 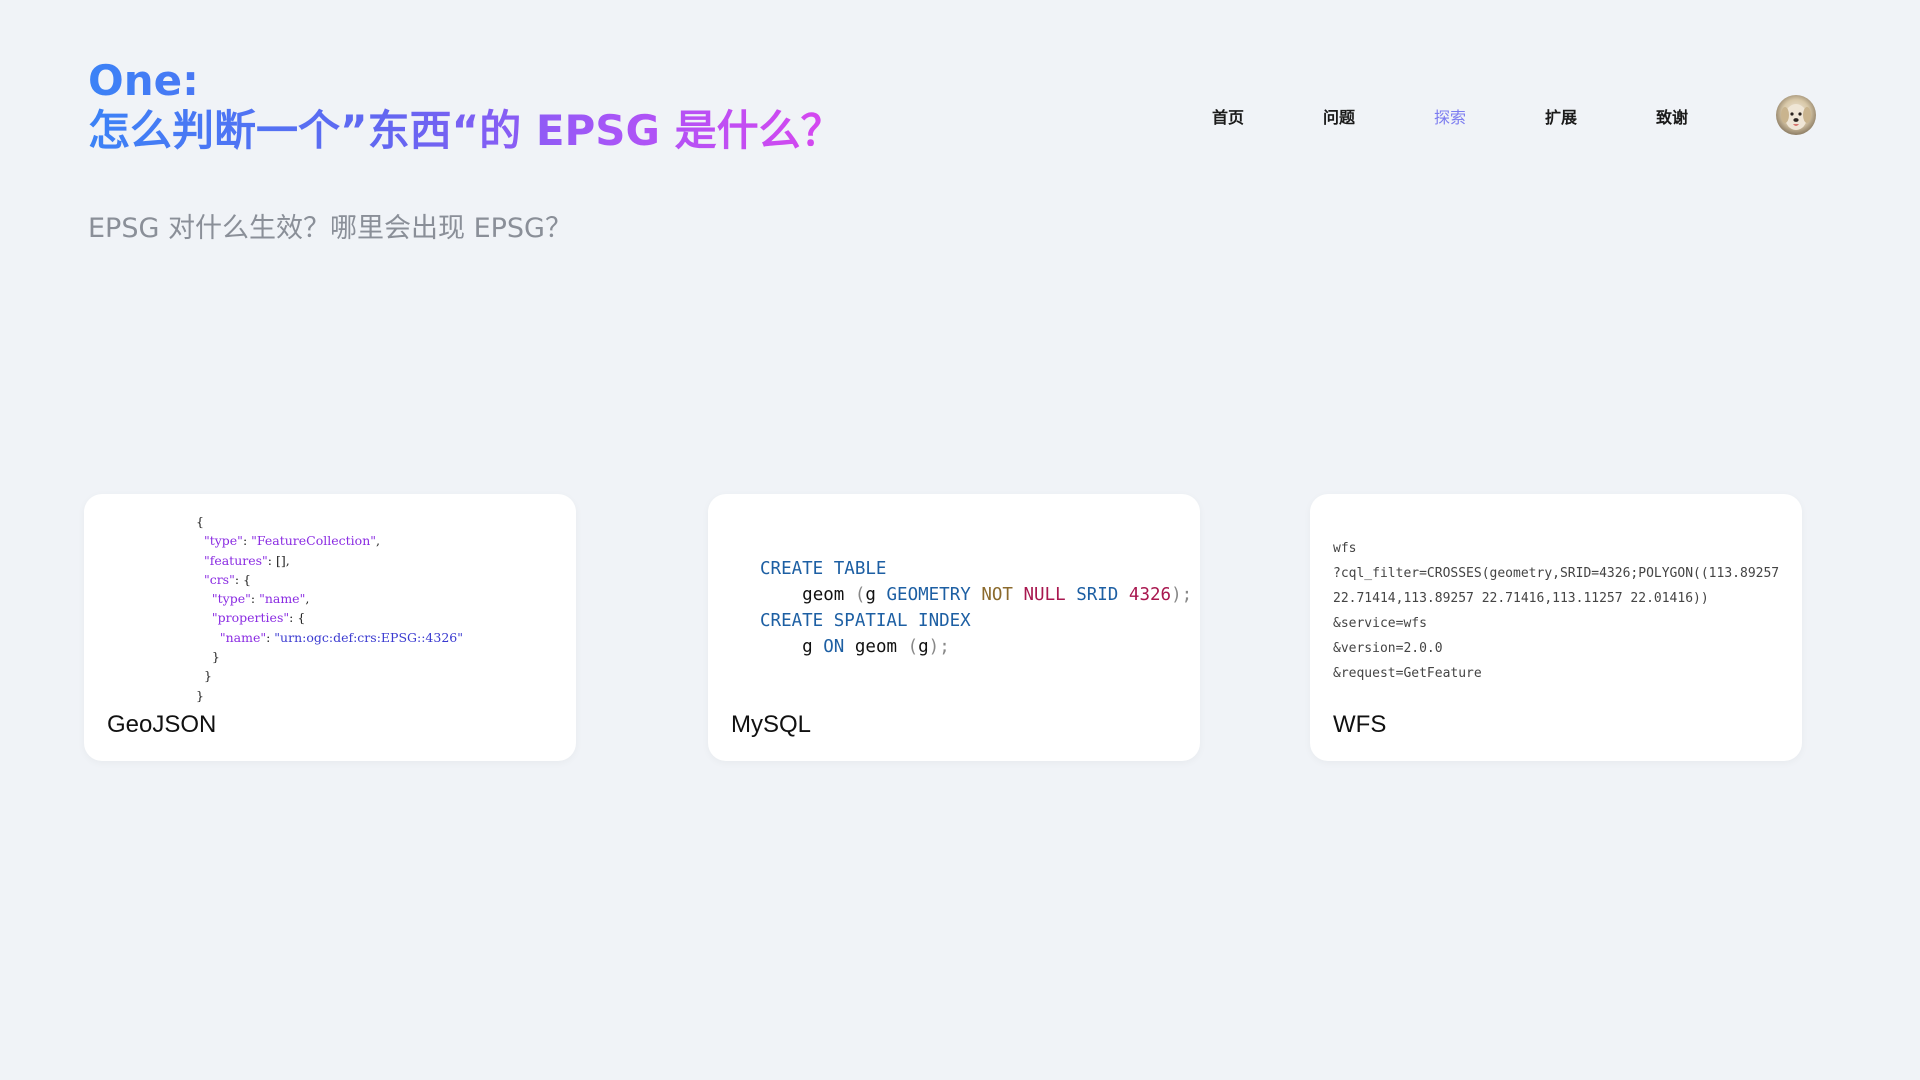 I want to click on code-token: NOT, so click(x=997, y=595).